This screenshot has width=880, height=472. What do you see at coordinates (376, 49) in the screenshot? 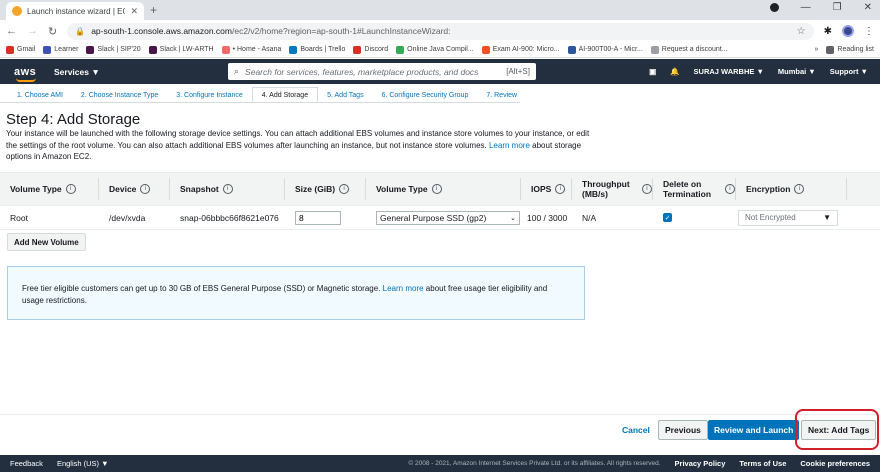
I see `bookmark-label: Discord` at bounding box center [376, 49].